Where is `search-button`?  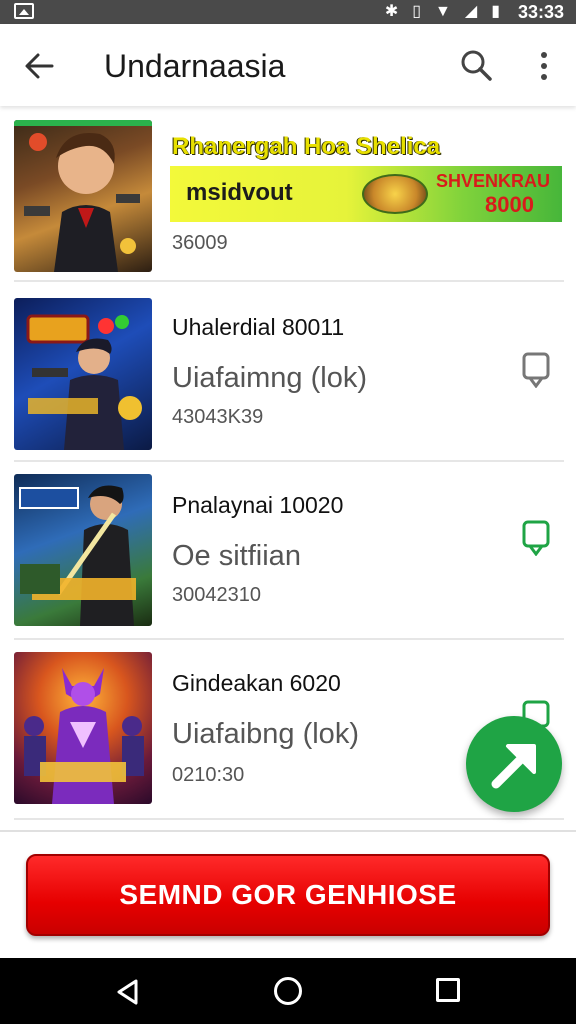 search-button is located at coordinates (476, 66).